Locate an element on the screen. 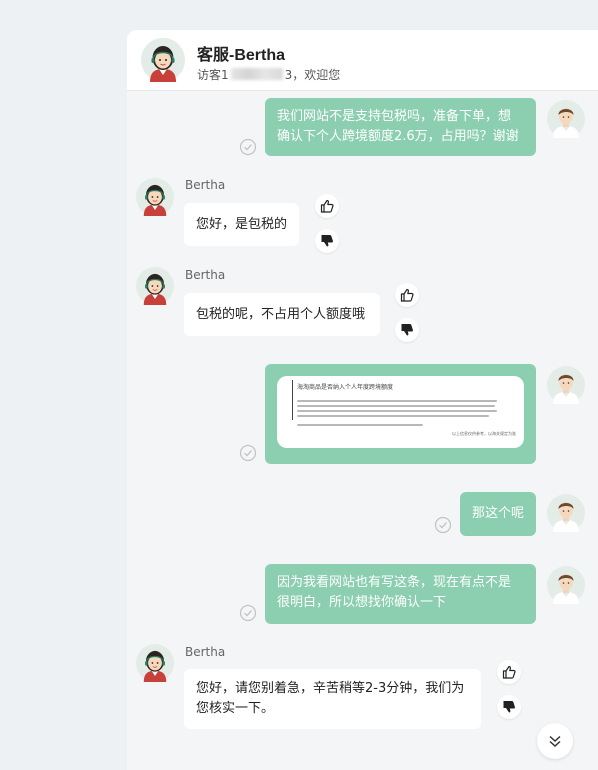  message-bubble-outgoing: 我们网站不是支持包税吗，准备下单，想 确认下个人跨境额度2.6万，占用吗？谢谢 is located at coordinates (400, 127).